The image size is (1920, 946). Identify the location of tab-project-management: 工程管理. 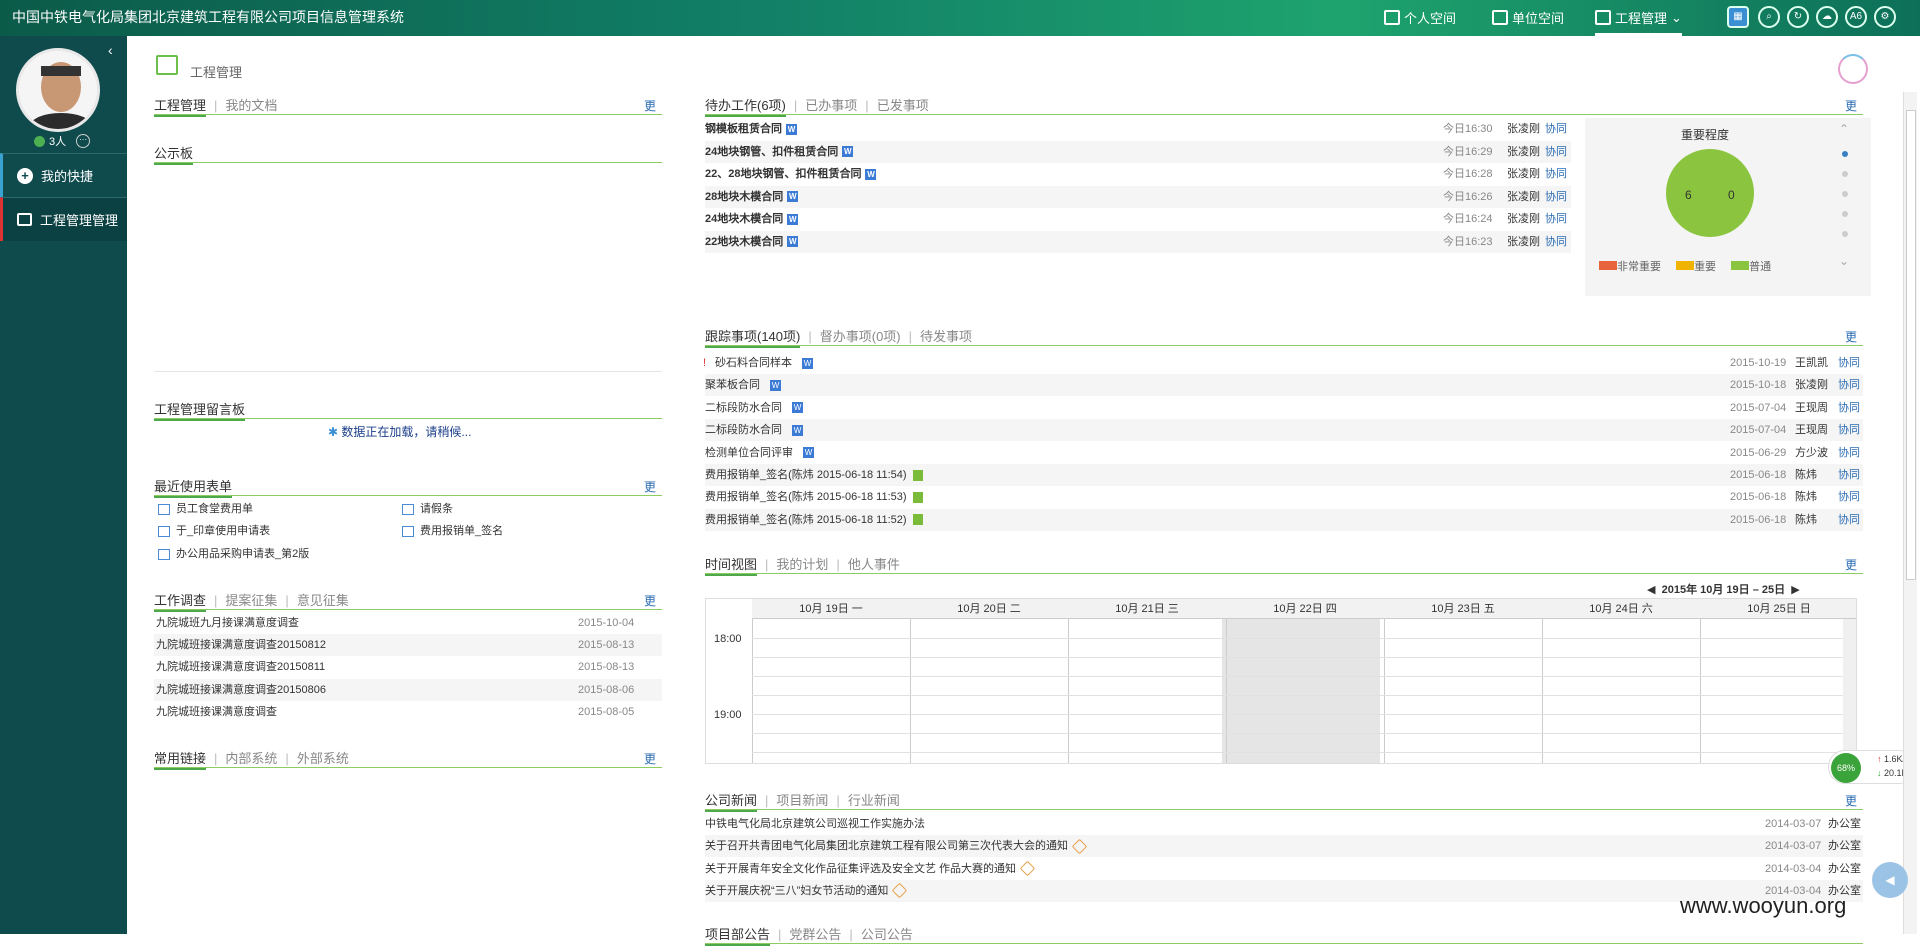
(180, 107).